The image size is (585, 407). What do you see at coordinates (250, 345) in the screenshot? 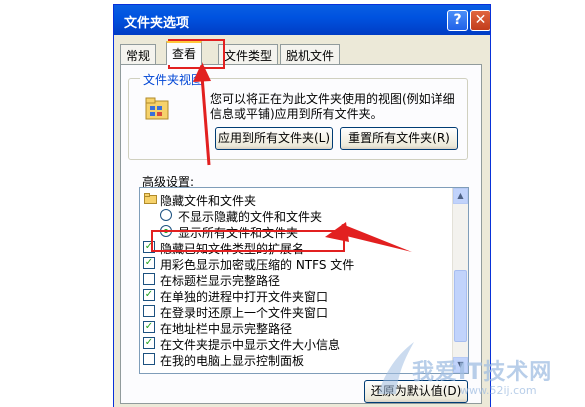
I see `list-item-label: 在文件夹提示中显示文件大小信息` at bounding box center [250, 345].